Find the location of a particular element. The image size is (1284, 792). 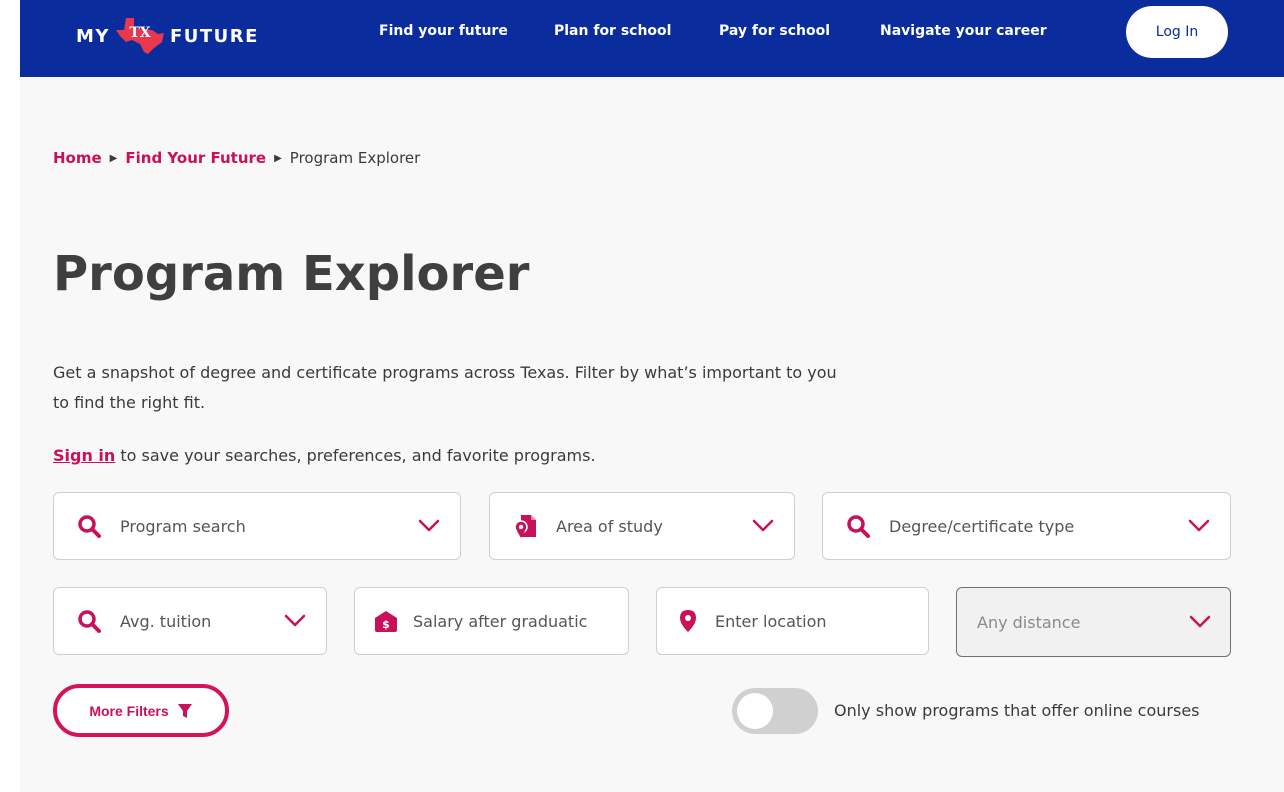

avg-tuition-select: Avg. tuition is located at coordinates (190, 621).